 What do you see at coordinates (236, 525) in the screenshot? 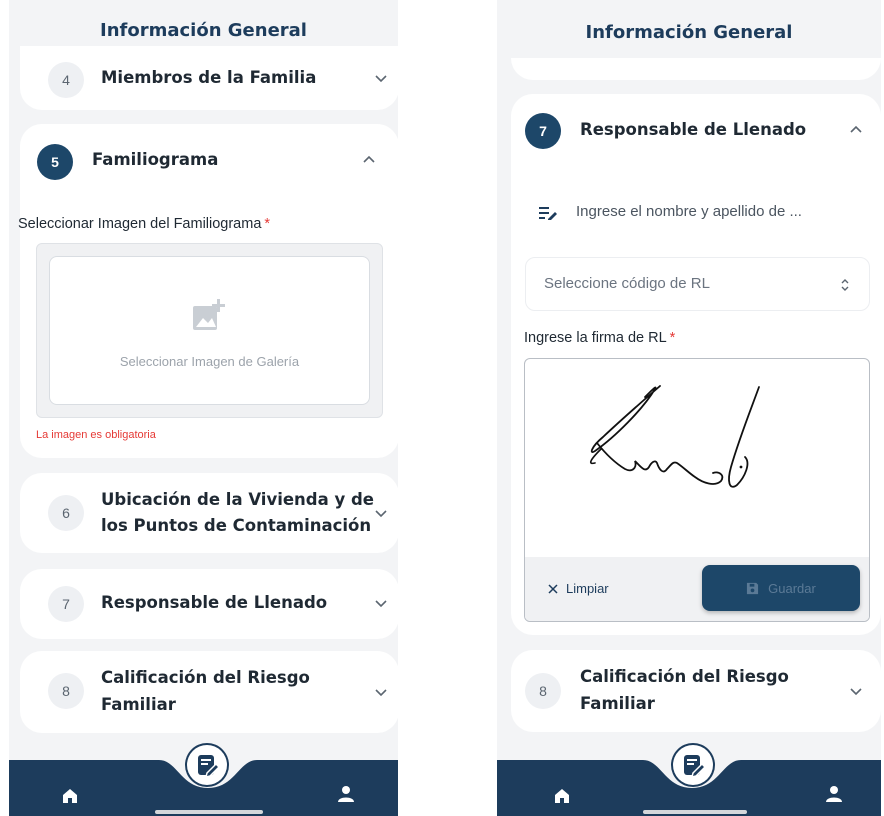
I see `section-title-line2: los Puntos de Contaminación` at bounding box center [236, 525].